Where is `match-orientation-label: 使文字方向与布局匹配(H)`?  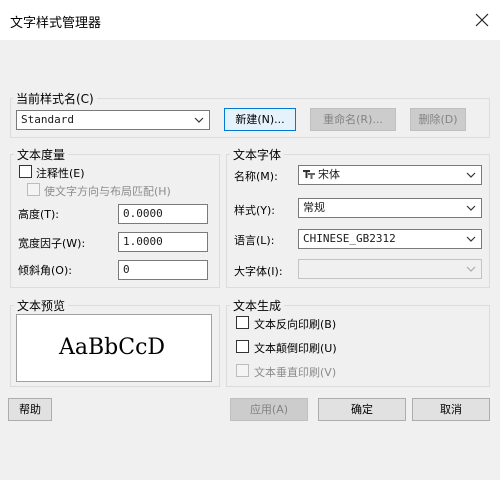
match-orientation-label: 使文字方向与布局匹配(H) is located at coordinates (107, 191).